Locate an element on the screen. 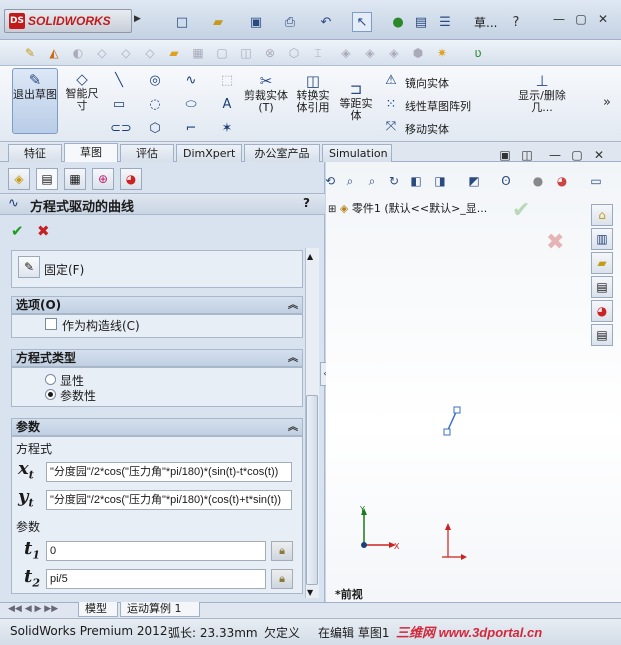 The height and width of the screenshot is (645, 621). options-header: 选项(O) ︽ is located at coordinates (157, 305).